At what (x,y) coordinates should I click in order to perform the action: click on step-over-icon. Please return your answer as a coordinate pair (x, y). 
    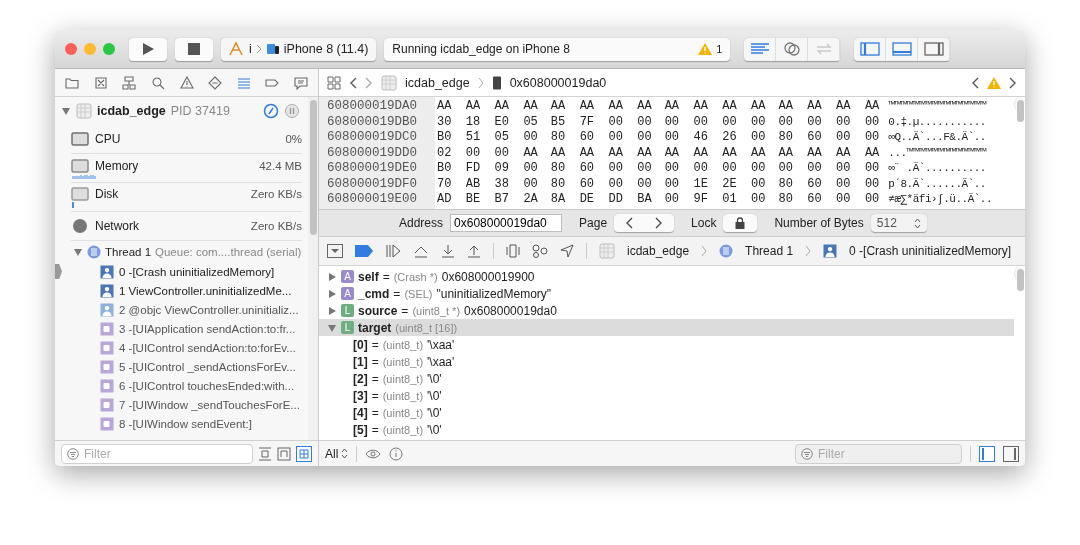
    Looking at the image, I should click on (421, 251).